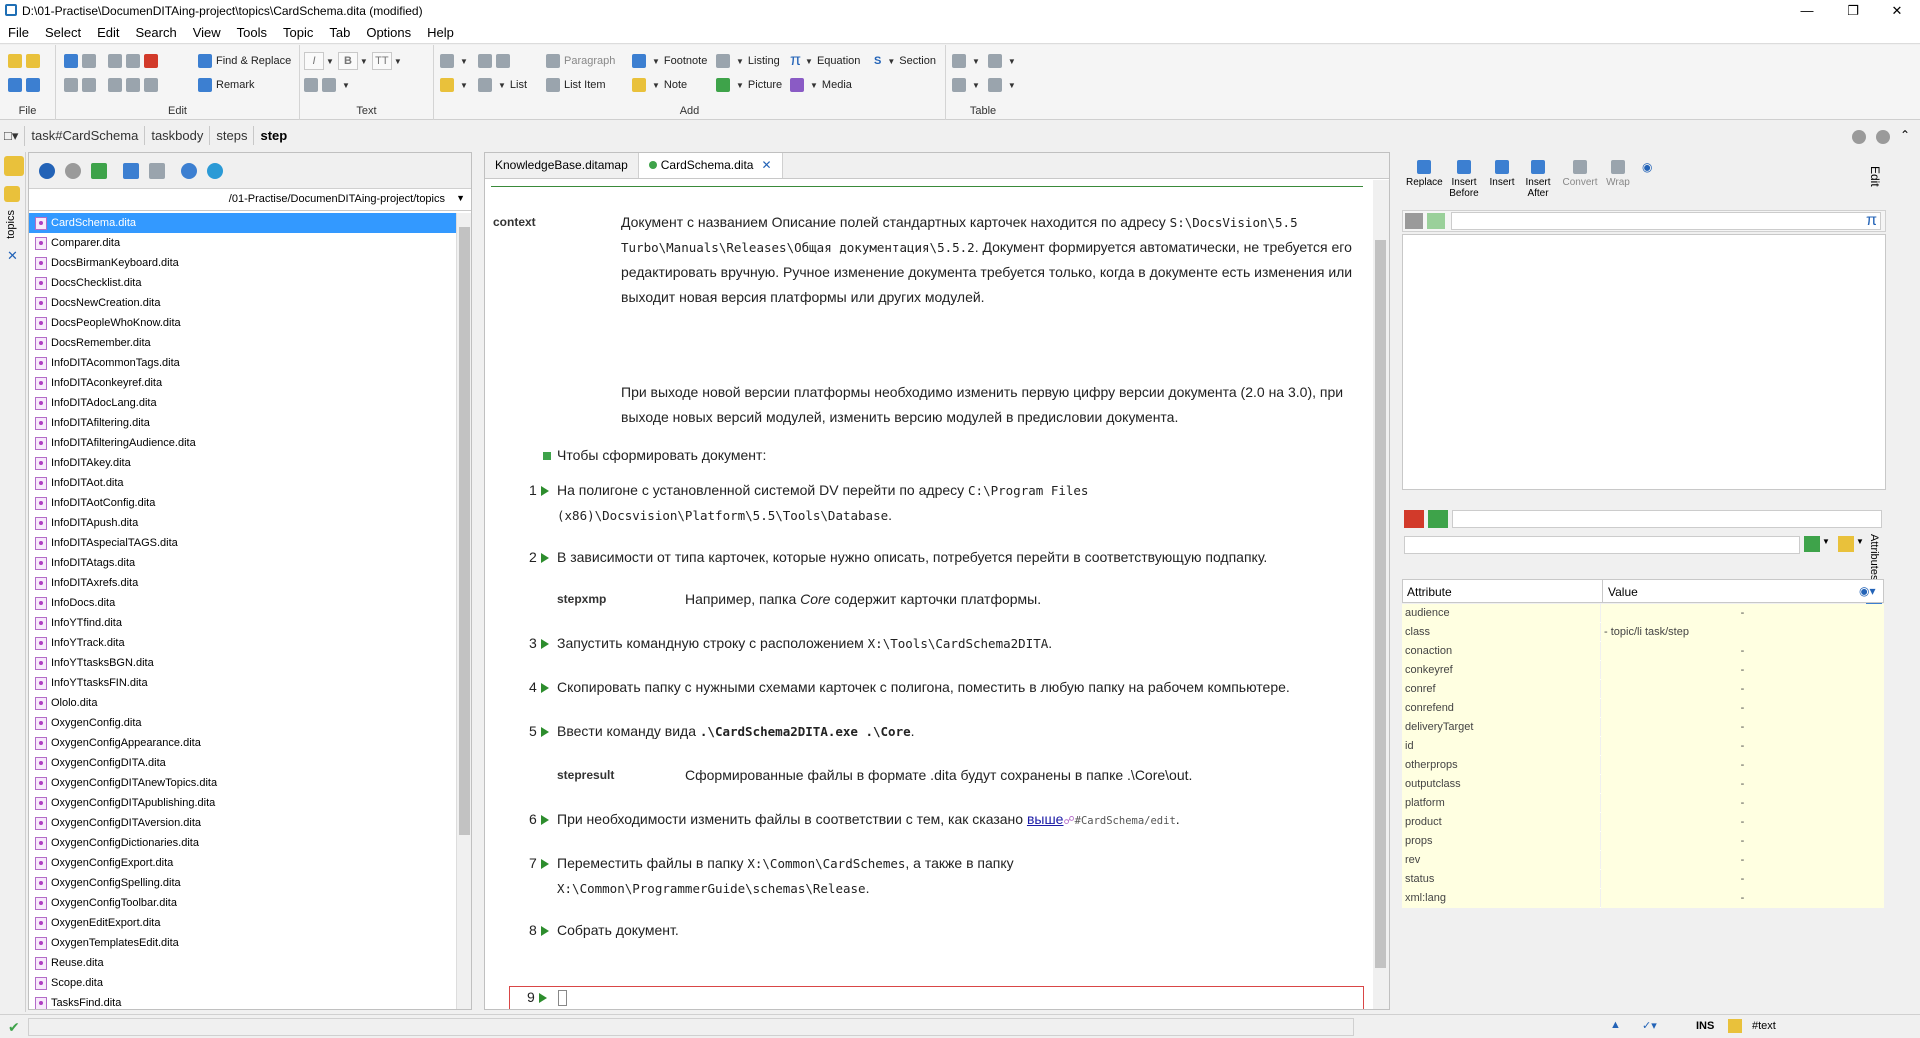 Image resolution: width=1920 pixels, height=1038 pixels. I want to click on file-list-item: OxygenConfigAppearance.dita, so click(242, 743).